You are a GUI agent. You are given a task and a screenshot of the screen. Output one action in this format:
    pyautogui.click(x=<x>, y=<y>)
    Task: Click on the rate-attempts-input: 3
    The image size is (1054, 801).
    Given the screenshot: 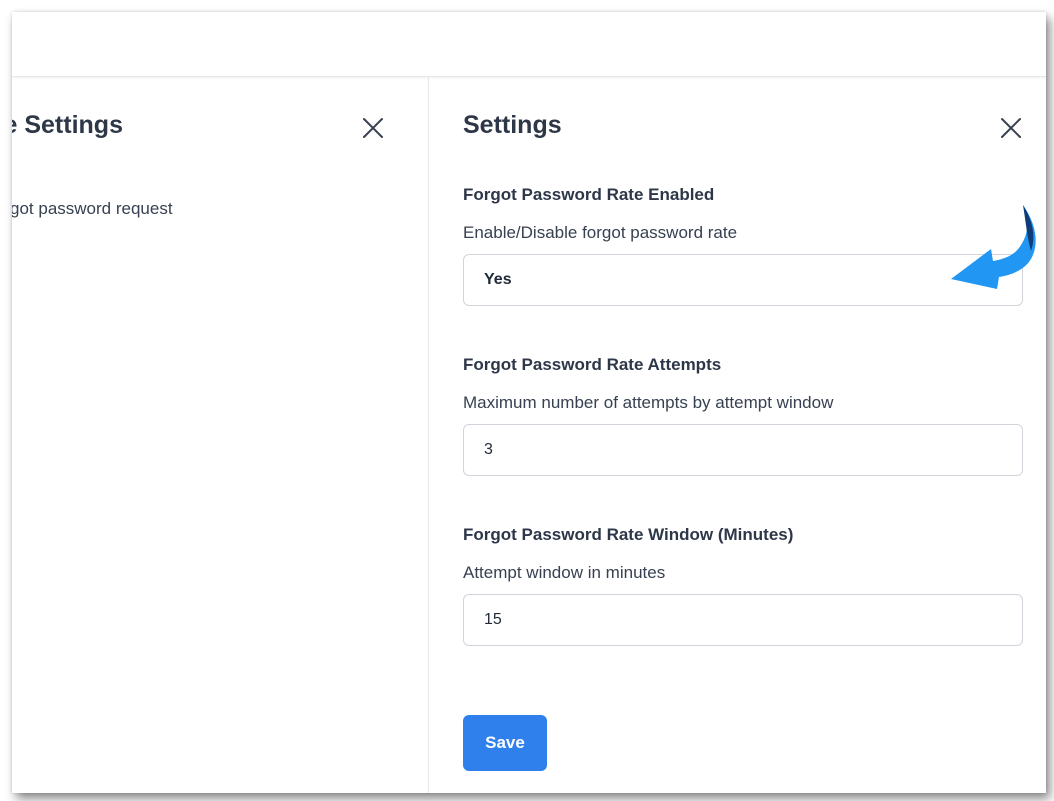 What is the action you would take?
    pyautogui.click(x=743, y=450)
    